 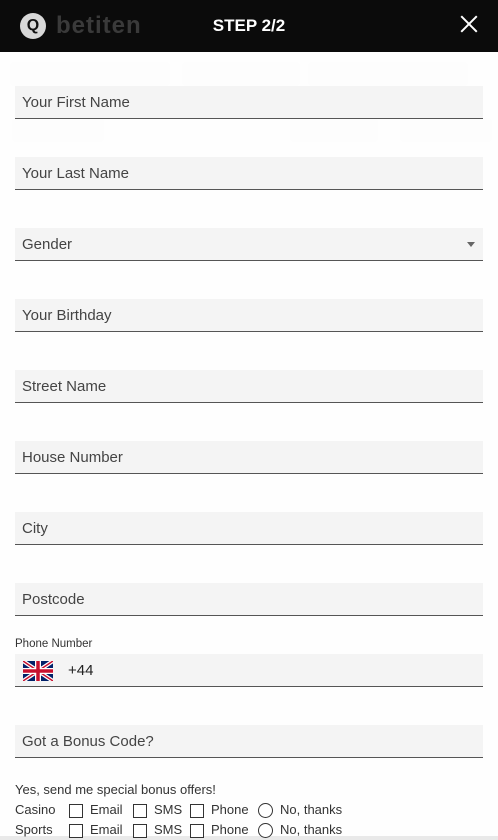 What do you see at coordinates (34, 829) in the screenshot?
I see `sports-label: Sports` at bounding box center [34, 829].